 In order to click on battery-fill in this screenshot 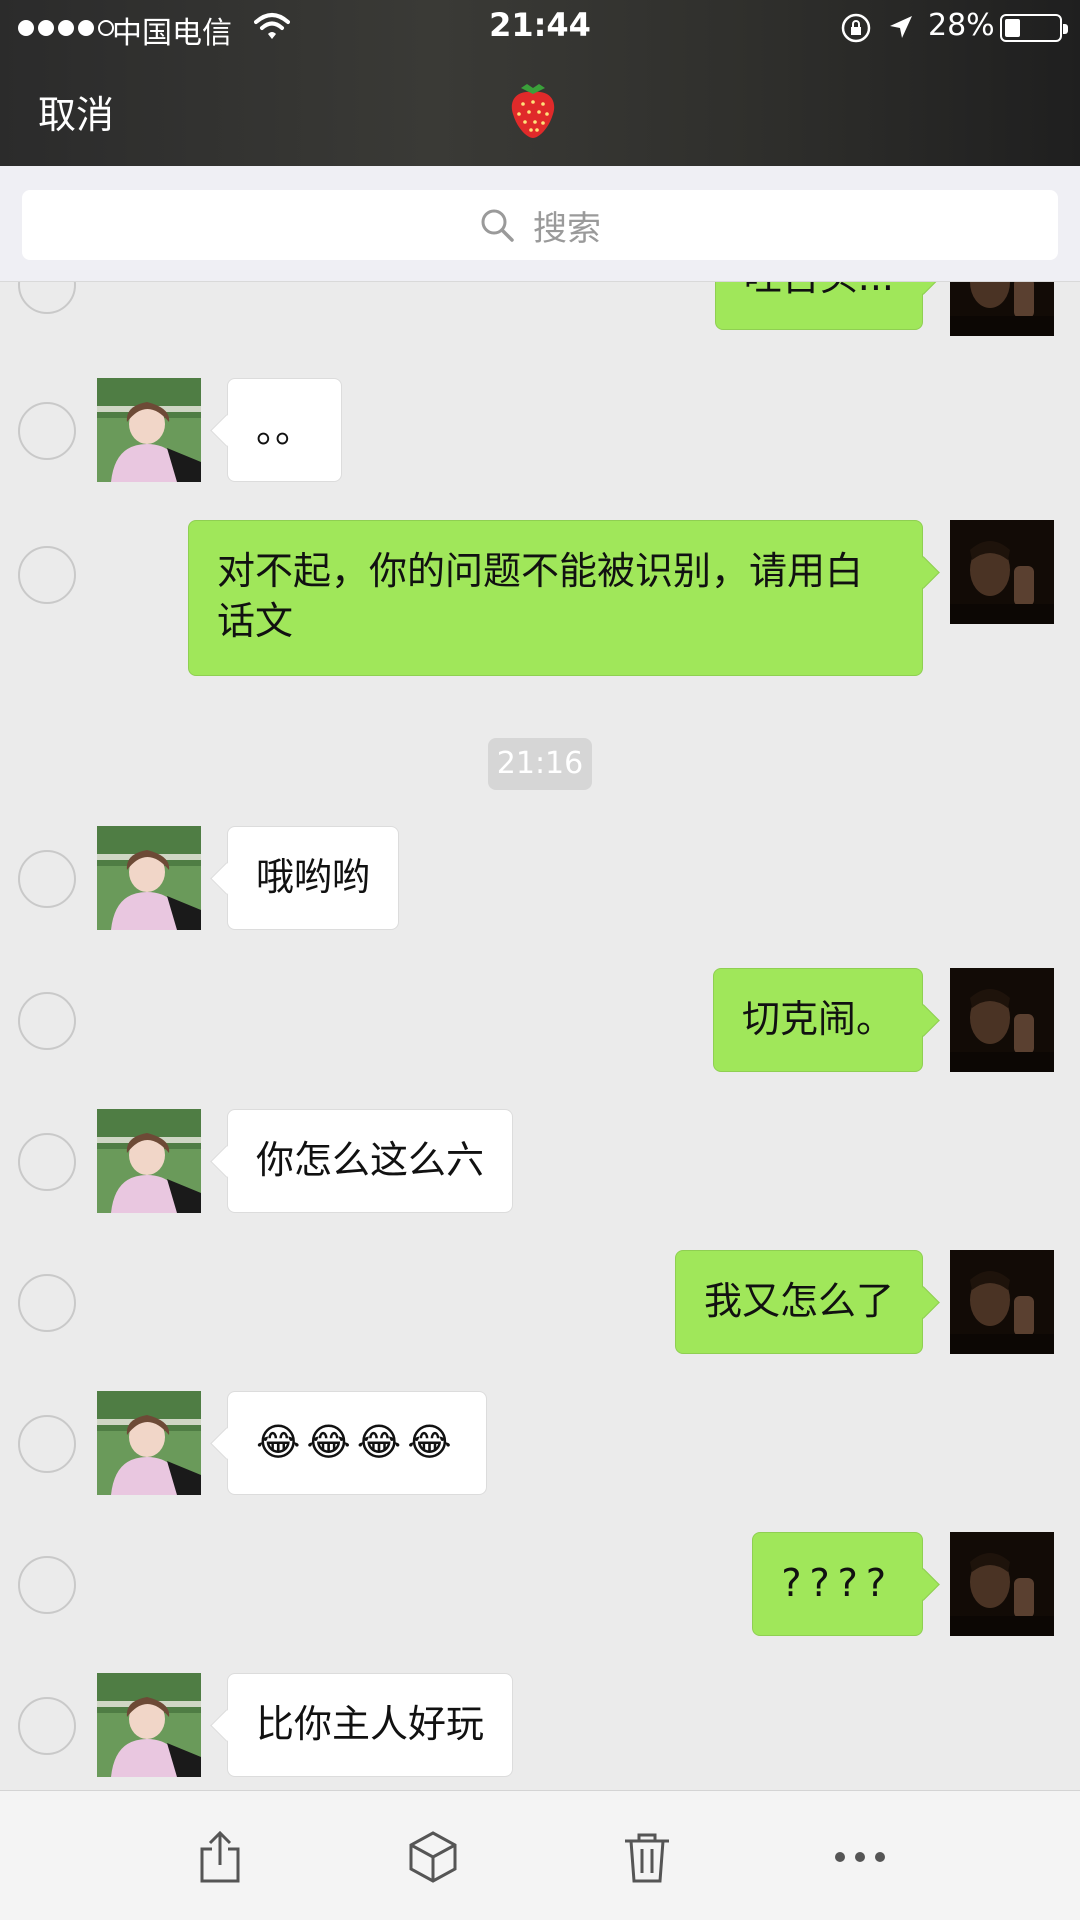, I will do `click(1012, 28)`.